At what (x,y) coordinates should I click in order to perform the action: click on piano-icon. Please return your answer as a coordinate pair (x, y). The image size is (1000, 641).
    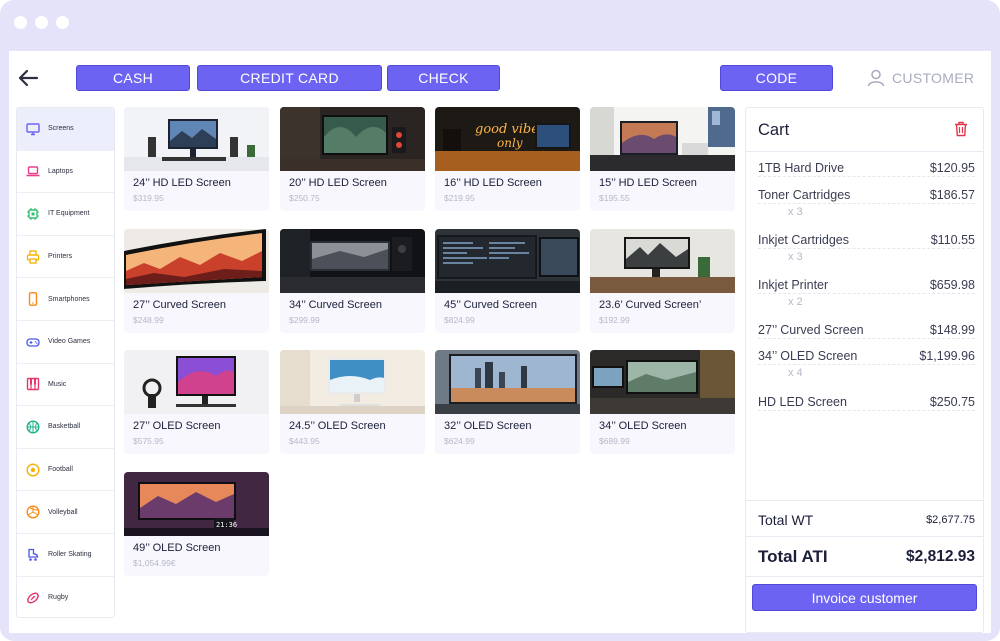
    Looking at the image, I should click on (33, 384).